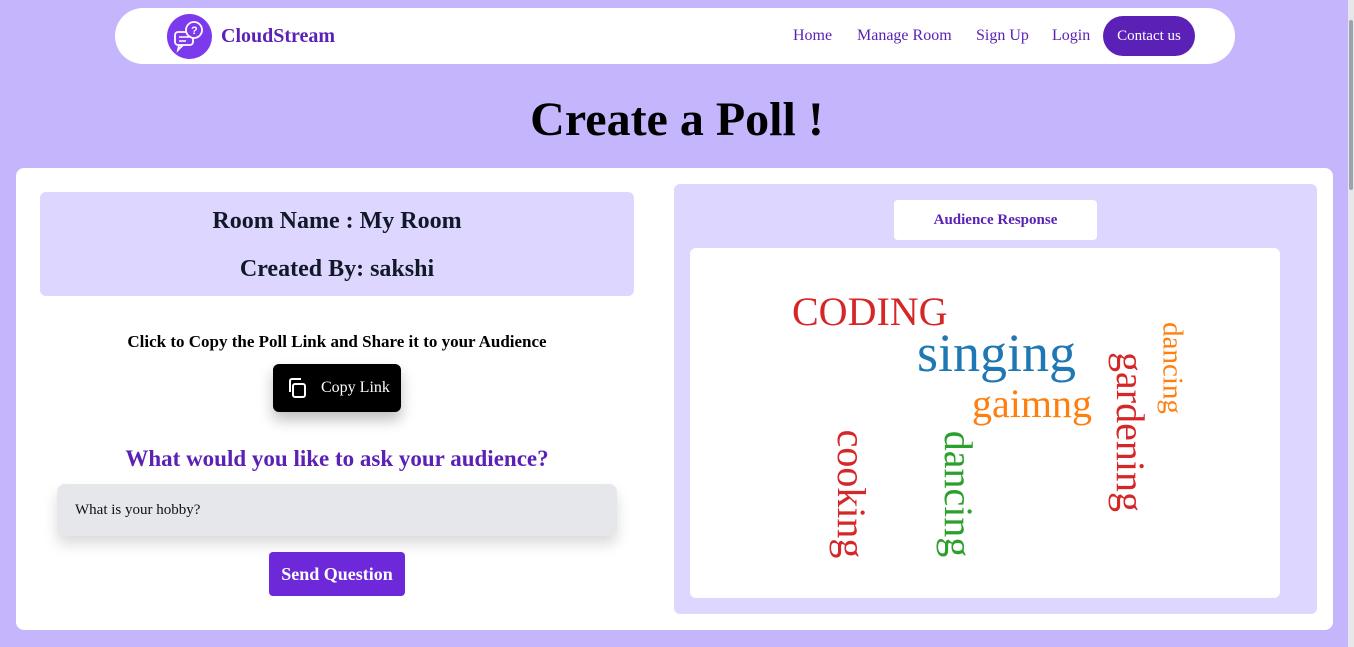 The image size is (1354, 647). What do you see at coordinates (812, 36) in the screenshot?
I see `nav-home: Home` at bounding box center [812, 36].